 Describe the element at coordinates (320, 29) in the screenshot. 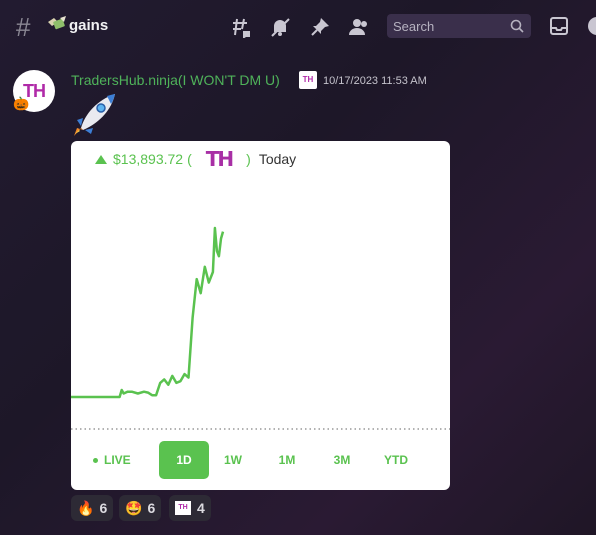

I see `pin-icon` at that location.